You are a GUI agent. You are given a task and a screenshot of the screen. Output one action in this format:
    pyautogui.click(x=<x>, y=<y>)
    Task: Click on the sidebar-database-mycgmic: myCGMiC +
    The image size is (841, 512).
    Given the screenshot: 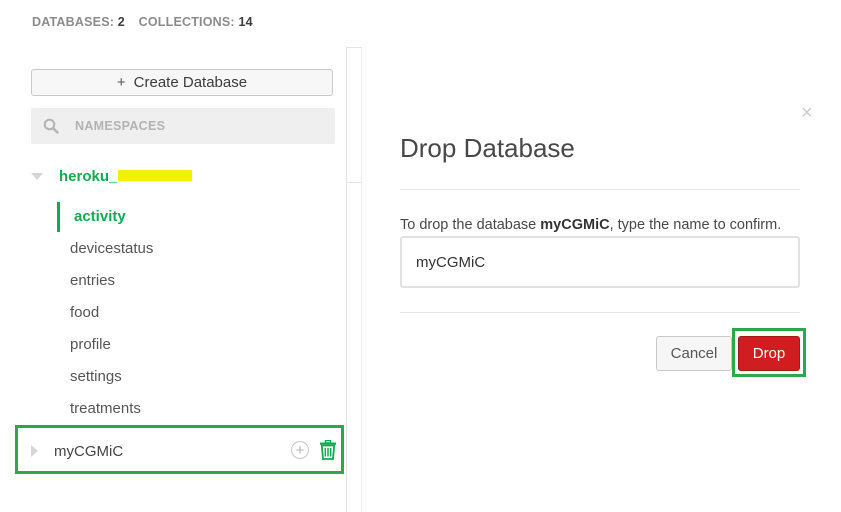 What is the action you would take?
    pyautogui.click(x=184, y=451)
    